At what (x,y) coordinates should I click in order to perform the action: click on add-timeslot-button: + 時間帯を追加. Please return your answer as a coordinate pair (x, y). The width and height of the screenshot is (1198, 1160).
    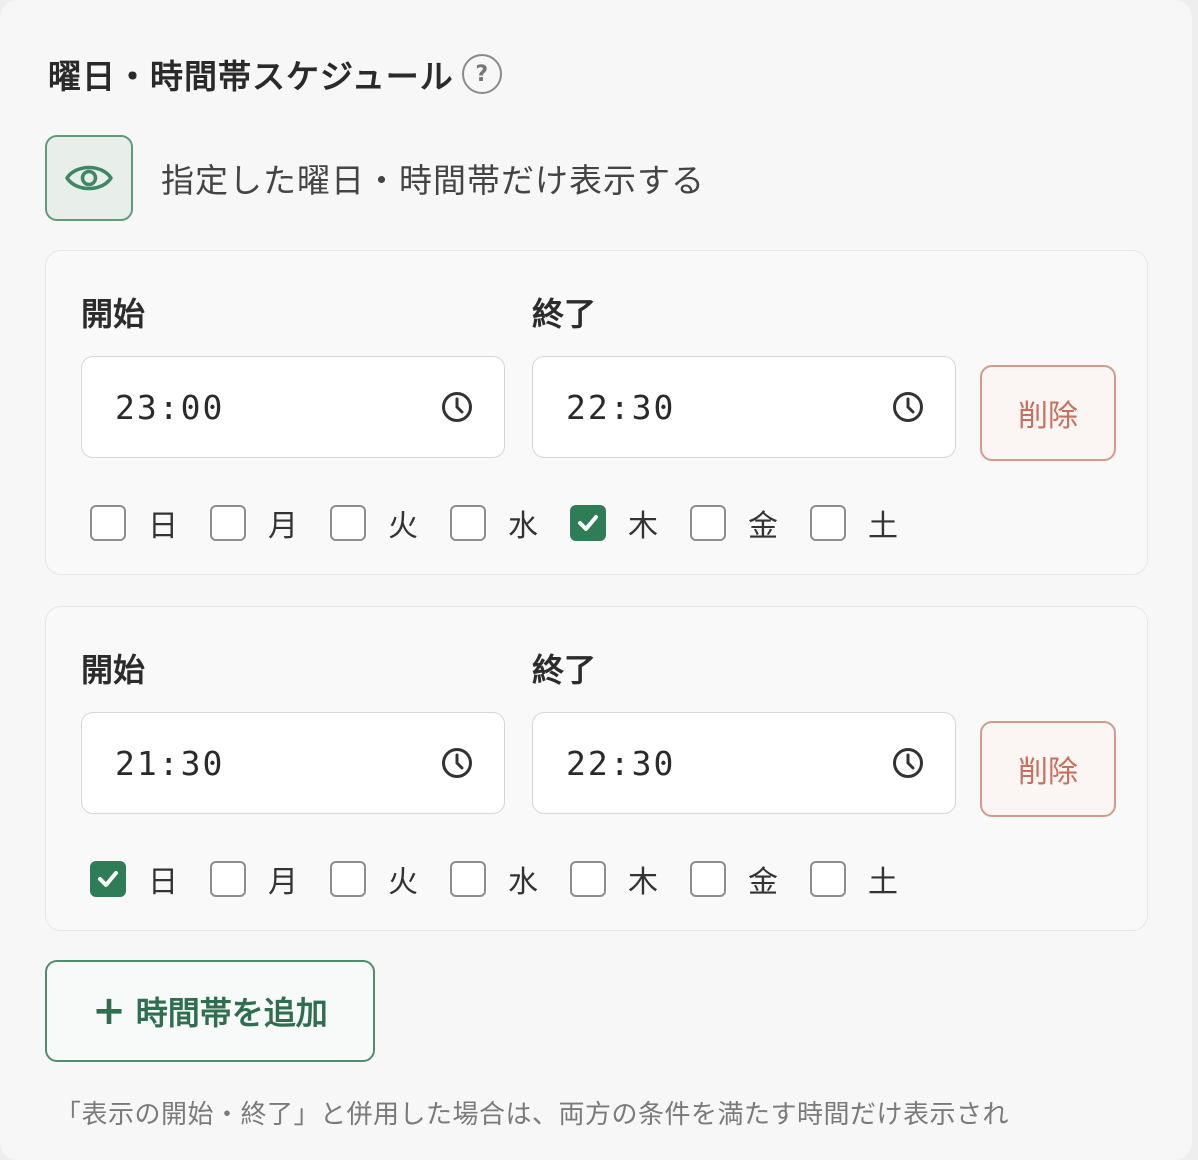
    Looking at the image, I should click on (210, 1011).